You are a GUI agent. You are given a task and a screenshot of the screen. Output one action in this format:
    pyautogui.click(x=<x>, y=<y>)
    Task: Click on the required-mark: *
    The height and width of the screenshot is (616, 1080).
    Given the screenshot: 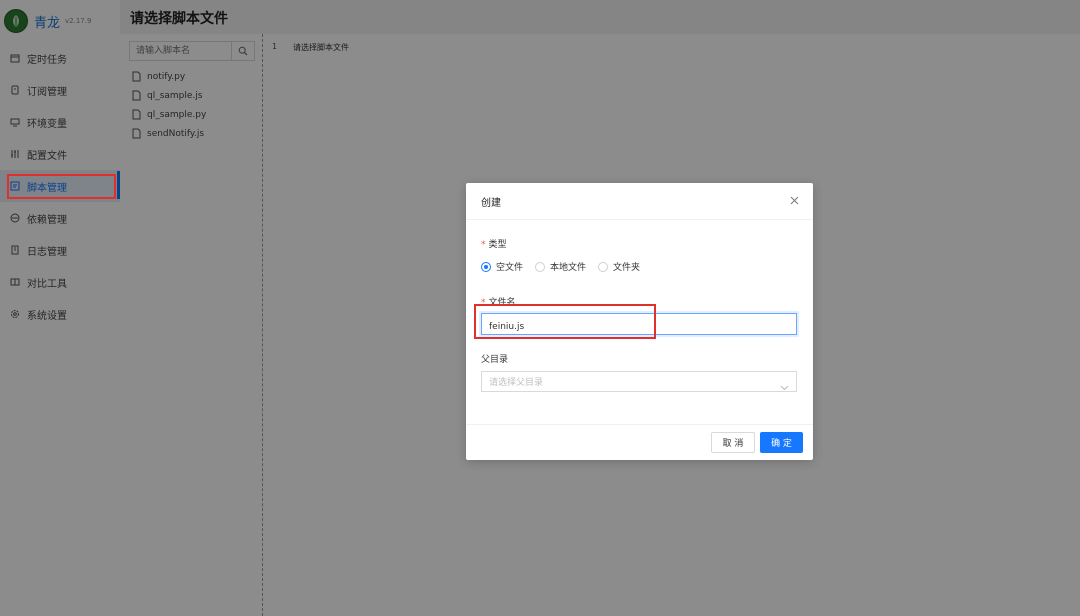 What is the action you would take?
    pyautogui.click(x=483, y=245)
    